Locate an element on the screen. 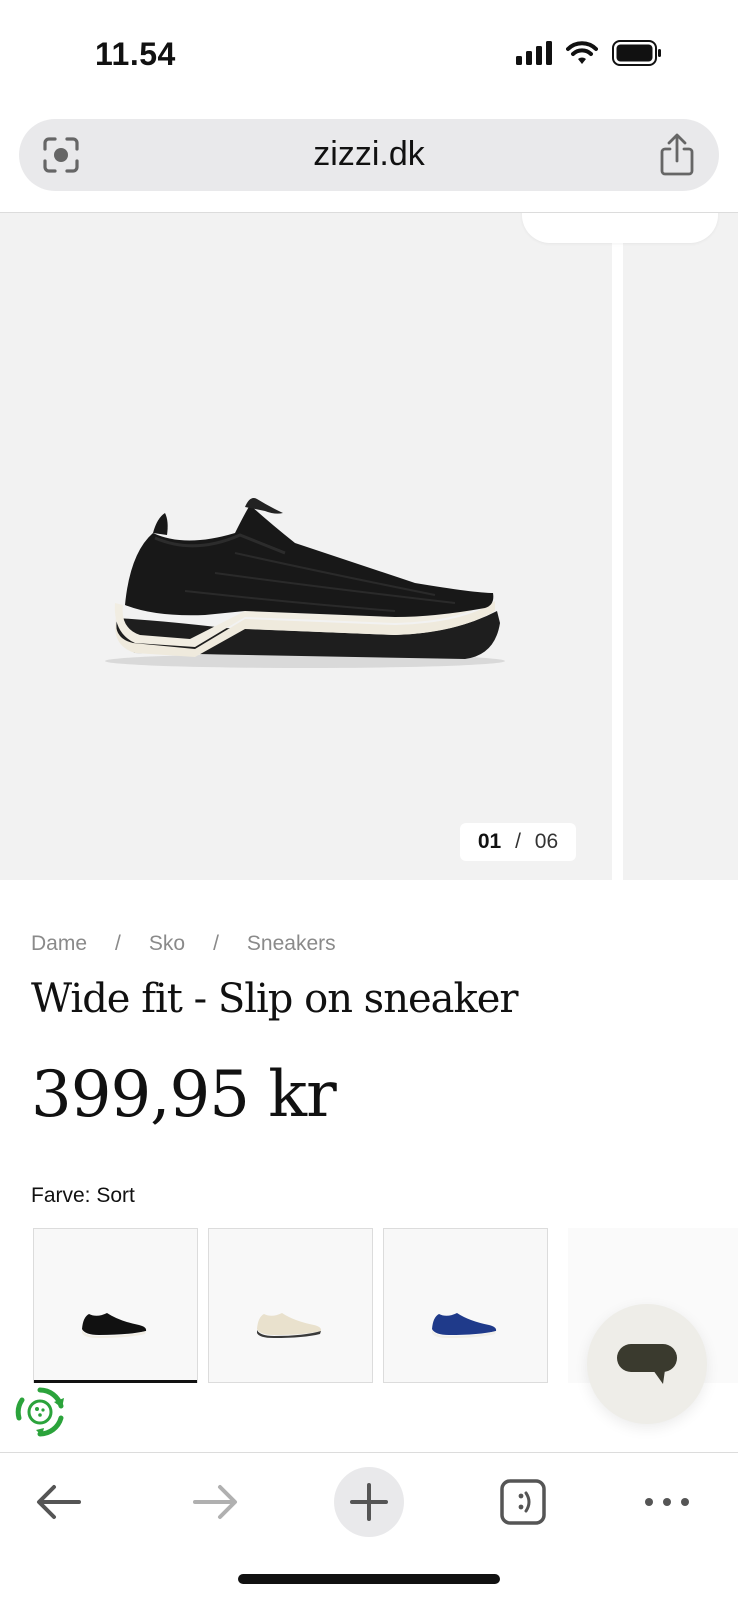  breadcrumb-item-dame: Dame is located at coordinates (59, 944).